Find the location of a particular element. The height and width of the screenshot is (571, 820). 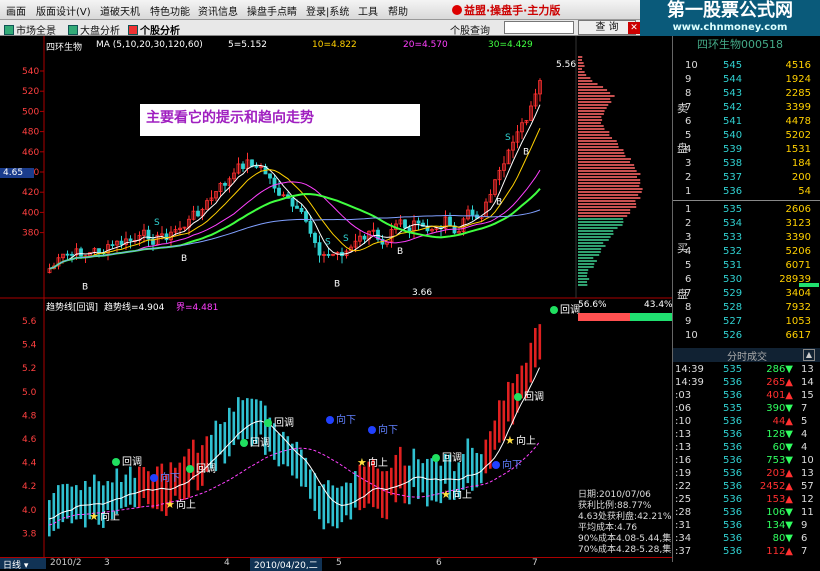

date-label-selected: 2010/04/20,二 is located at coordinates (286, 564).